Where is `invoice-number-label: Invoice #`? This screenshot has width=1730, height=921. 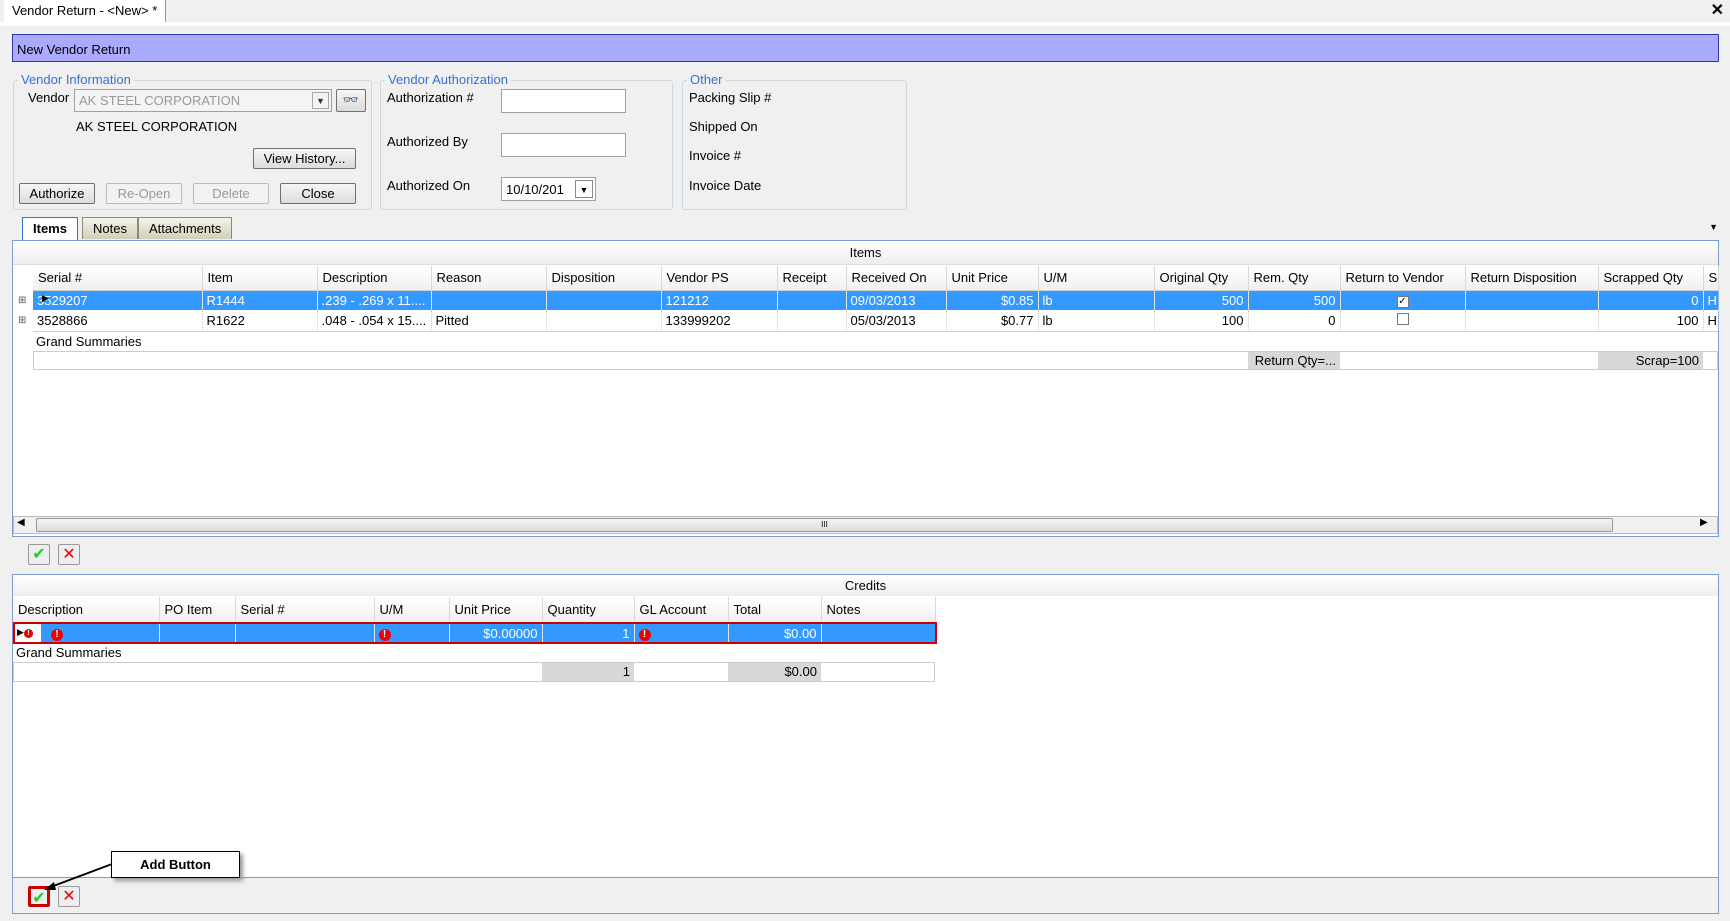
invoice-number-label: Invoice # is located at coordinates (715, 155).